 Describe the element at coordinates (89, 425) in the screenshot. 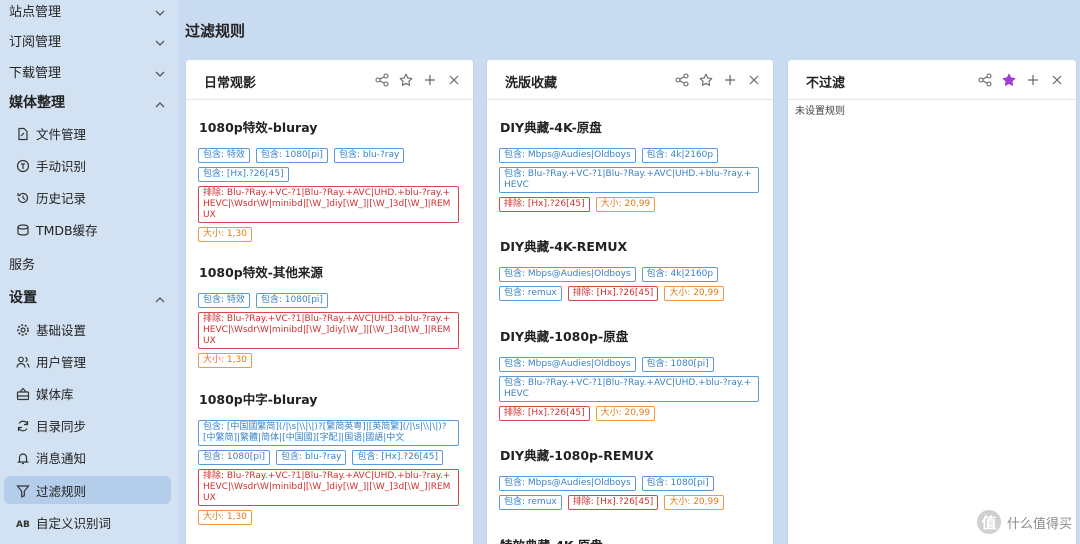

I see `sidebar-item: 目录同步` at that location.